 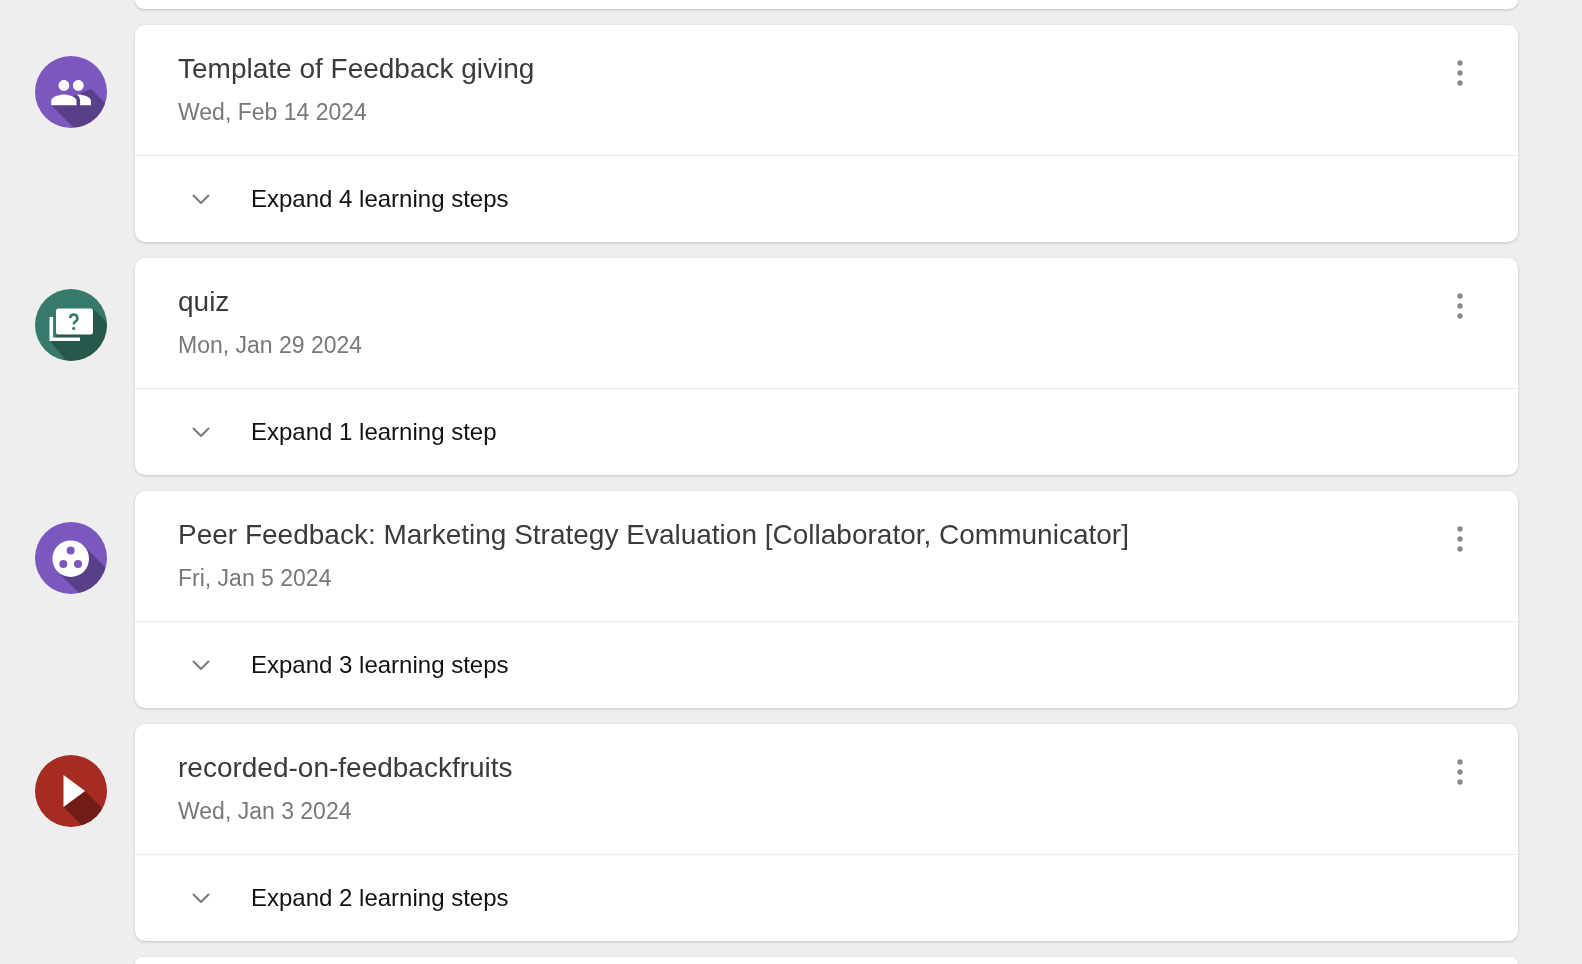 I want to click on expand-steps-button: Expand 2 learning steps, so click(x=826, y=897).